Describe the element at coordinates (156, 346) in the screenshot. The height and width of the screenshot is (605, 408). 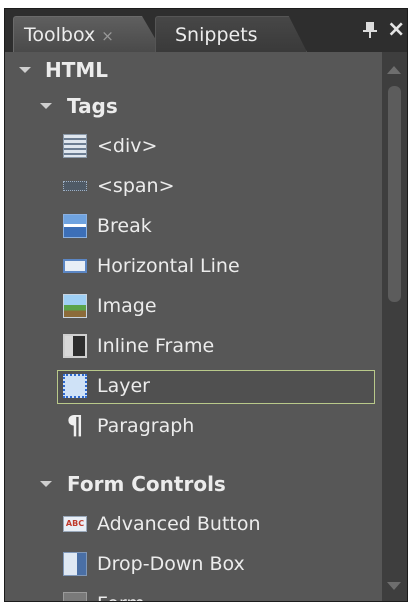
I see `tool-item-label: Inline Frame` at that location.